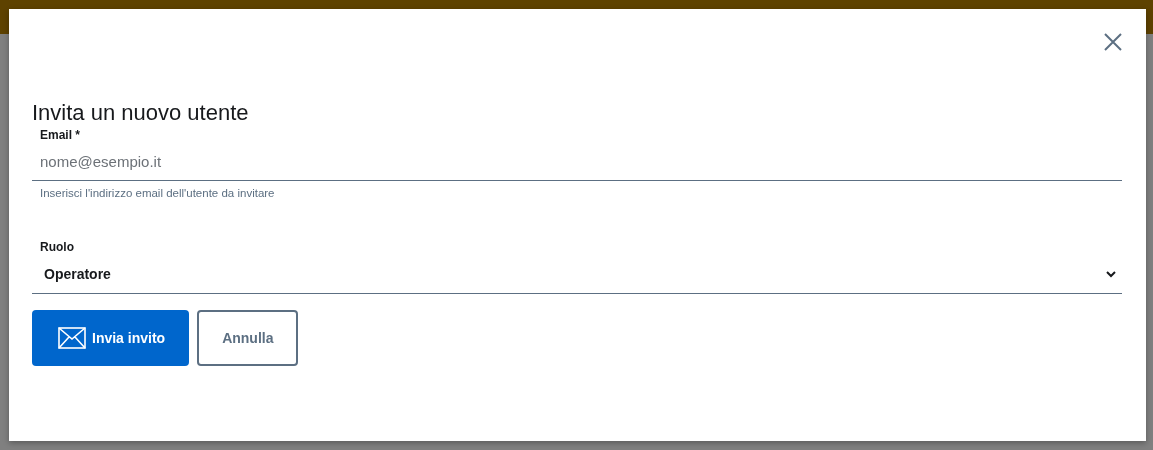 The width and height of the screenshot is (1153, 450). I want to click on dialog-title: Invita un nuovo utente, so click(140, 113).